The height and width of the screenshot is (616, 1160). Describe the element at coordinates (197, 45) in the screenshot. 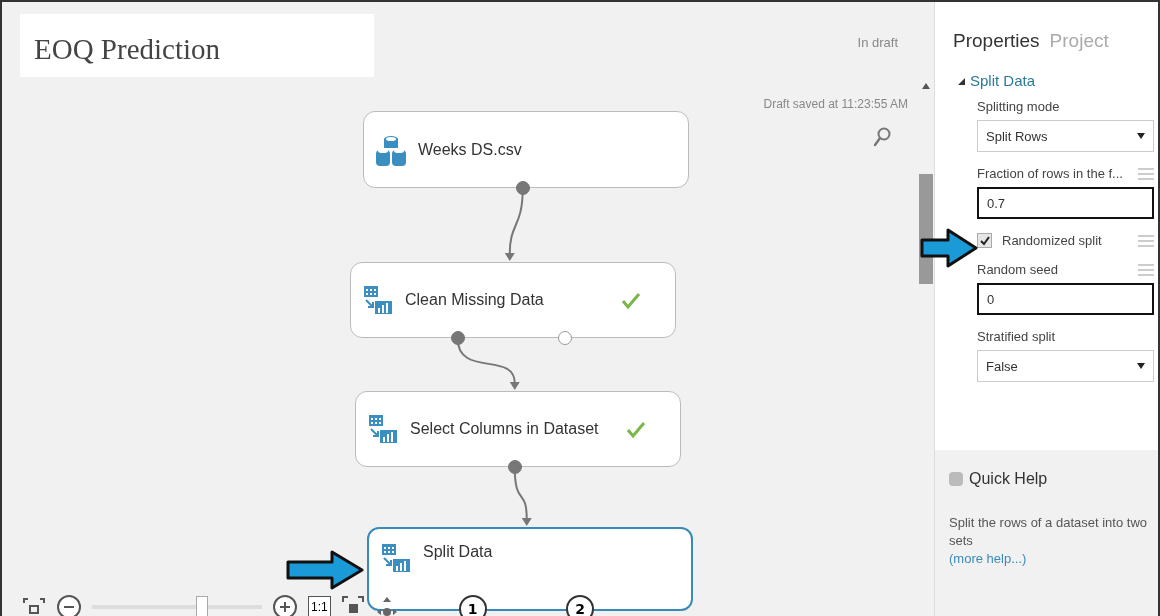

I see `experiment-title: EOQ Prediction` at that location.